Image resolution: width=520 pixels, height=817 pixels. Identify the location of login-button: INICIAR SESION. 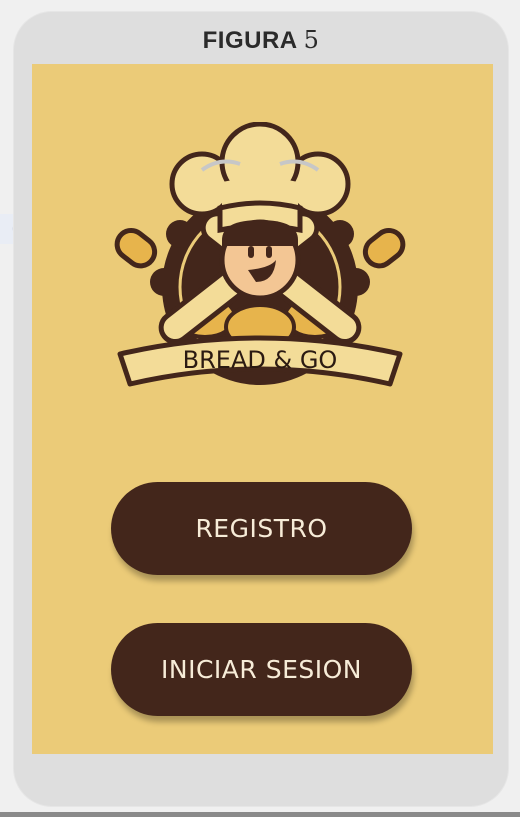
(261, 669).